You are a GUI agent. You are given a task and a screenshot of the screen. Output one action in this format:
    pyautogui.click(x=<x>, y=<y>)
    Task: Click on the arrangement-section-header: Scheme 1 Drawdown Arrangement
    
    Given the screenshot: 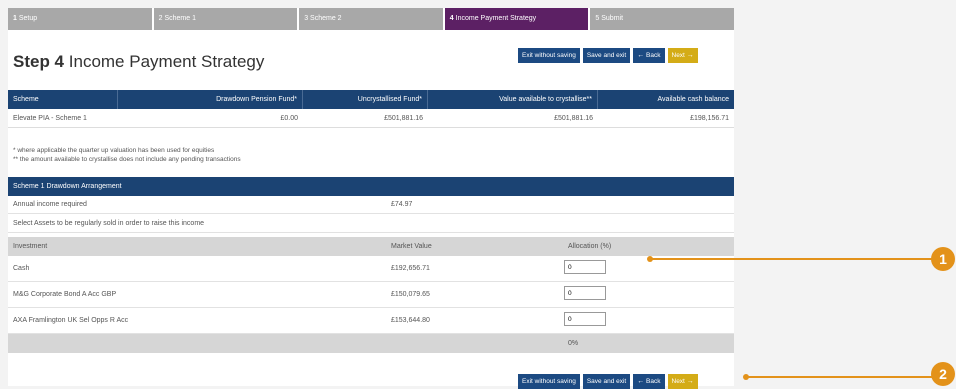 What is the action you would take?
    pyautogui.click(x=371, y=186)
    